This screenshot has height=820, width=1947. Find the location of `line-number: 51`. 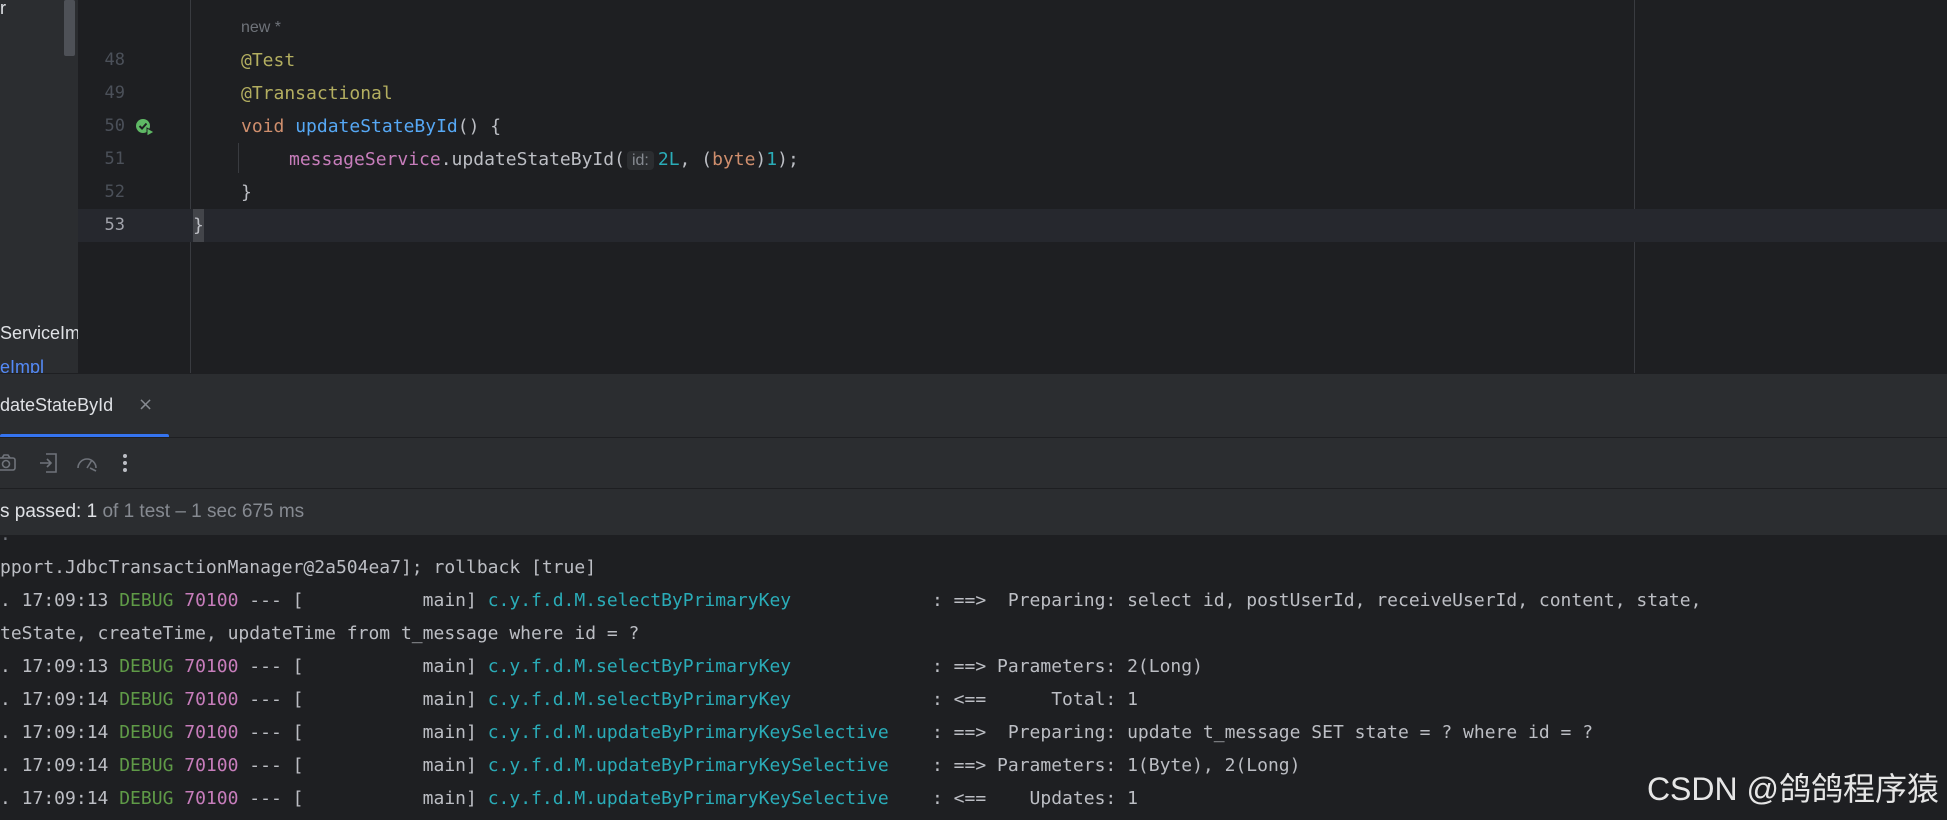

line-number: 51 is located at coordinates (114, 159).